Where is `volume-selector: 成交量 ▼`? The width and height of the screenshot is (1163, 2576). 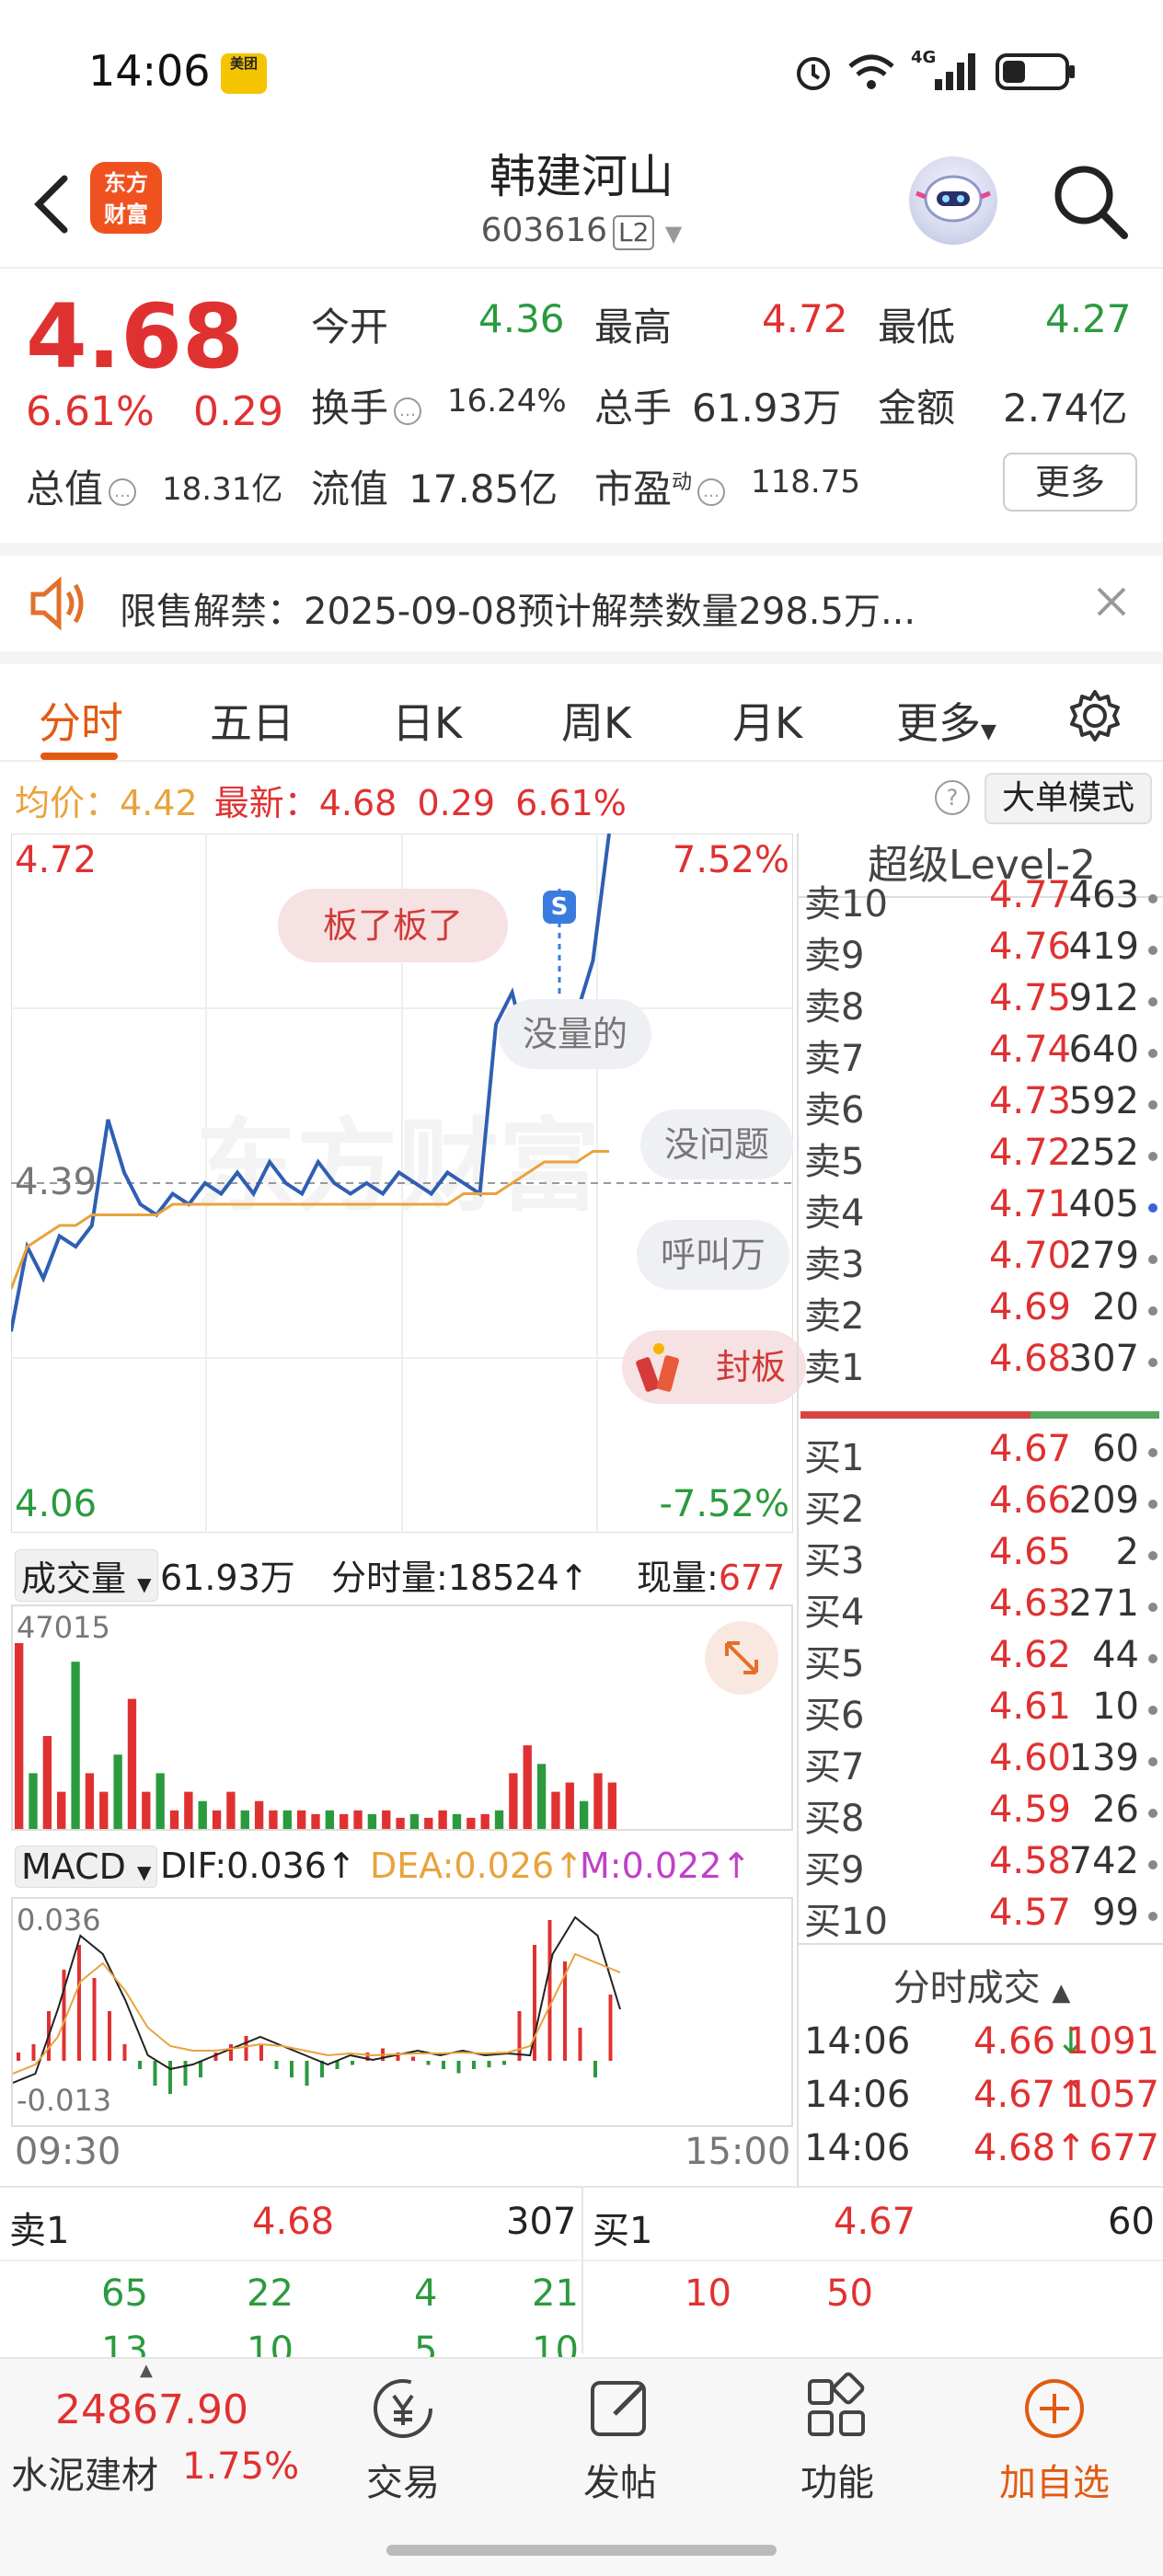
volume-selector: 成交量 ▼ is located at coordinates (87, 1575).